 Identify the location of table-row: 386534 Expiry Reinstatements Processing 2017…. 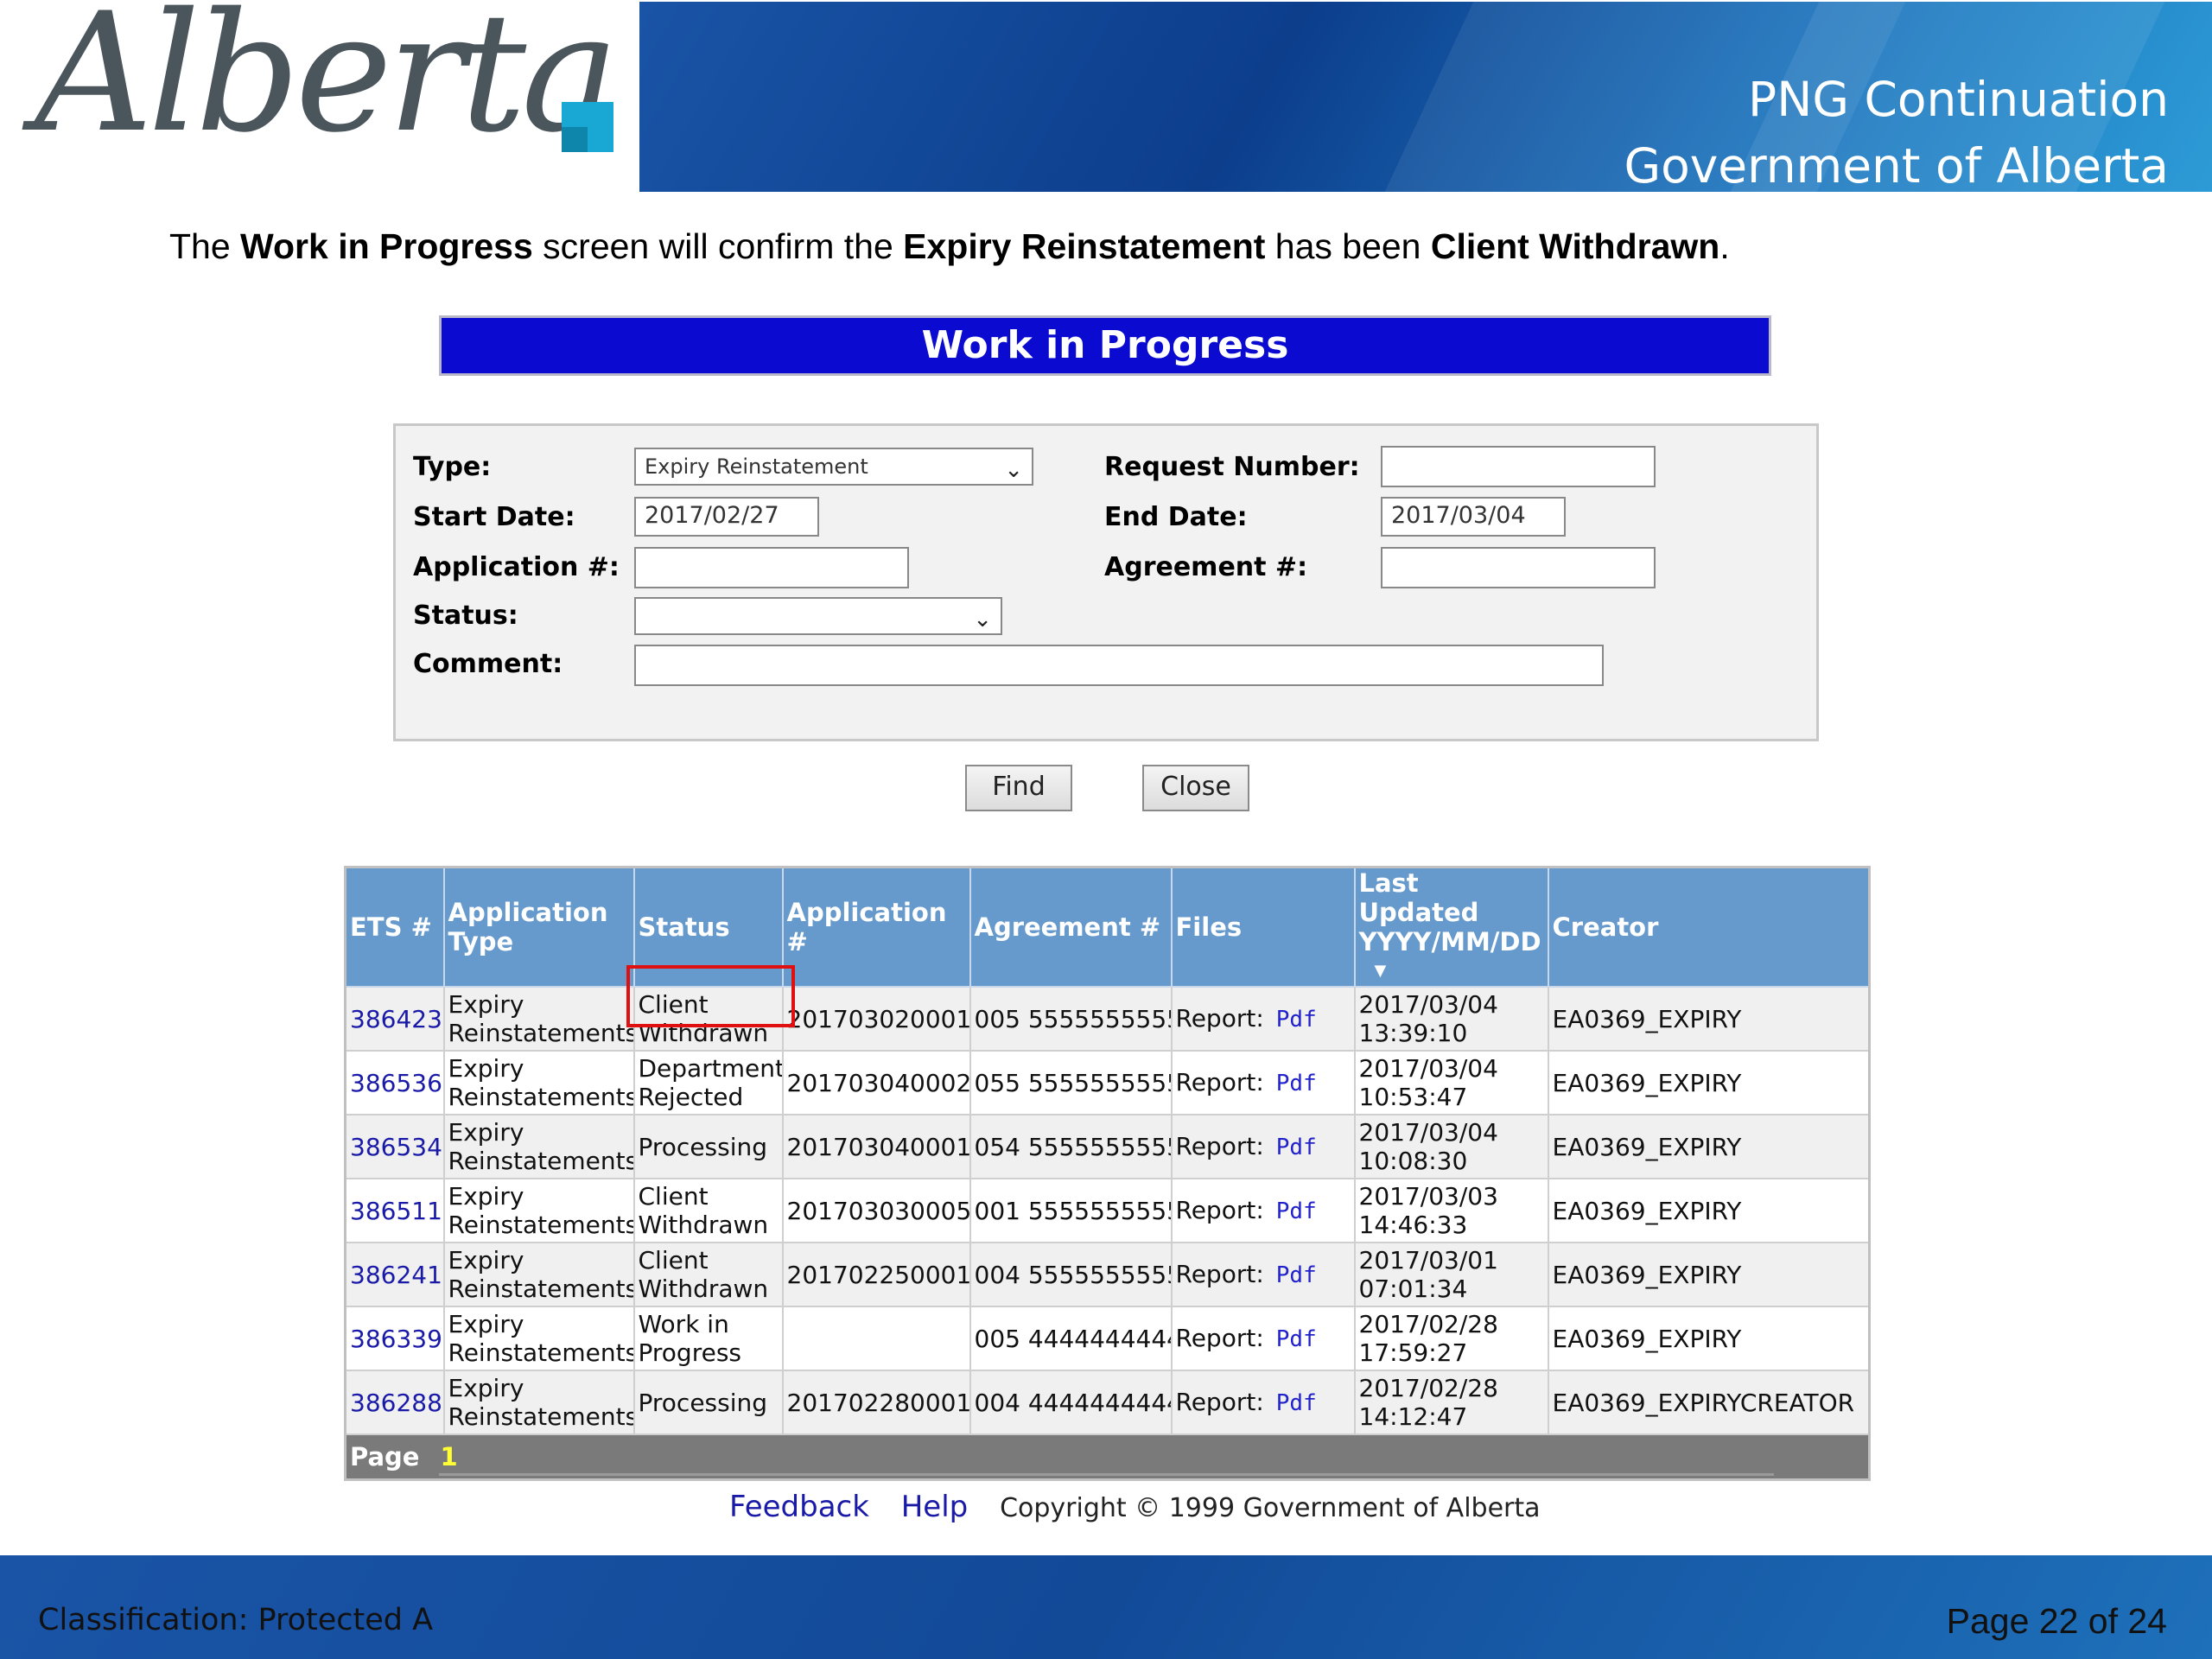
(1107, 1146).